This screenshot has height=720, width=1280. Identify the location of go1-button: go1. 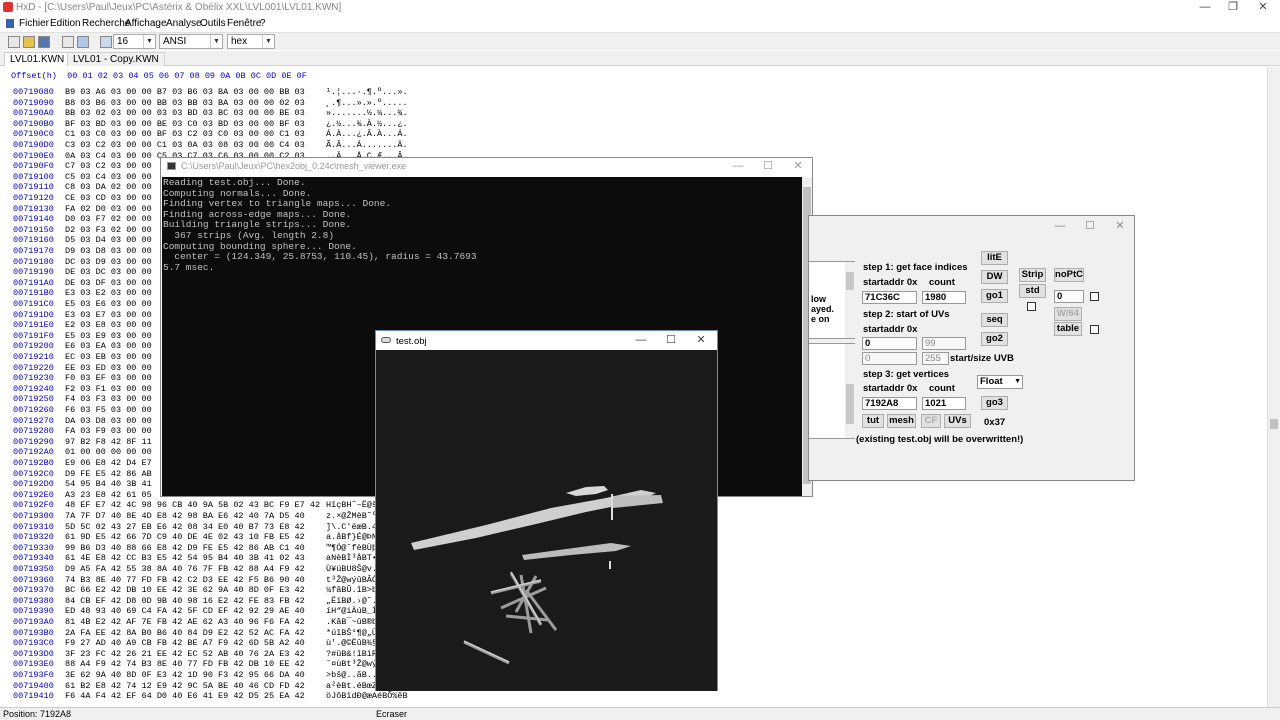
(994, 296).